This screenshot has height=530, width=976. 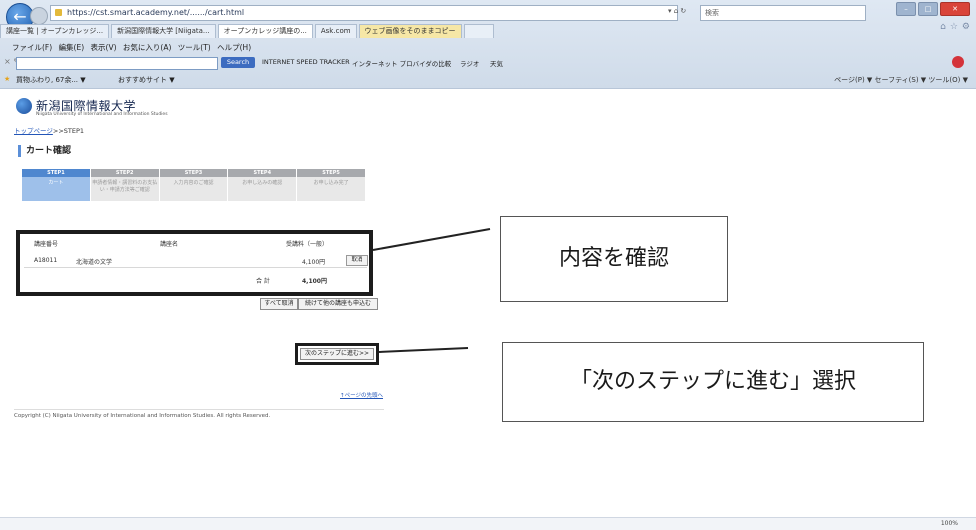 What do you see at coordinates (488, 523) in the screenshot?
I see `status-bar: 100%` at bounding box center [488, 523].